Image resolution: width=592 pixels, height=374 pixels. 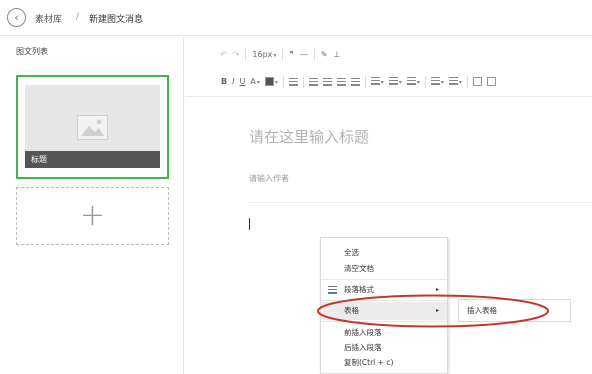 I want to click on insert-video-icon, so click(x=491, y=82).